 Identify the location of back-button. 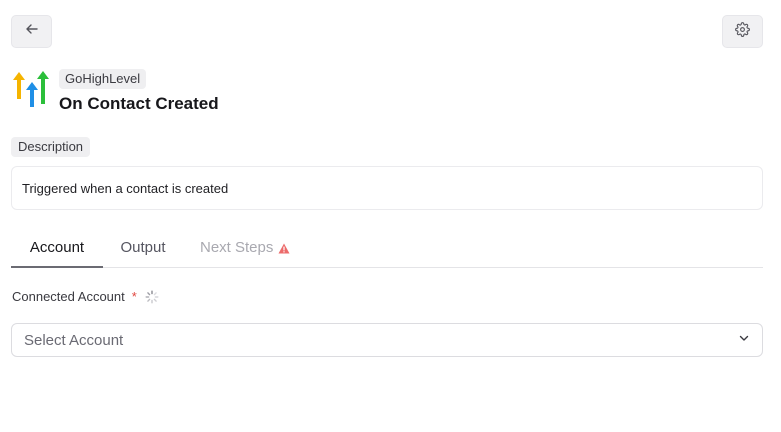
(31, 31).